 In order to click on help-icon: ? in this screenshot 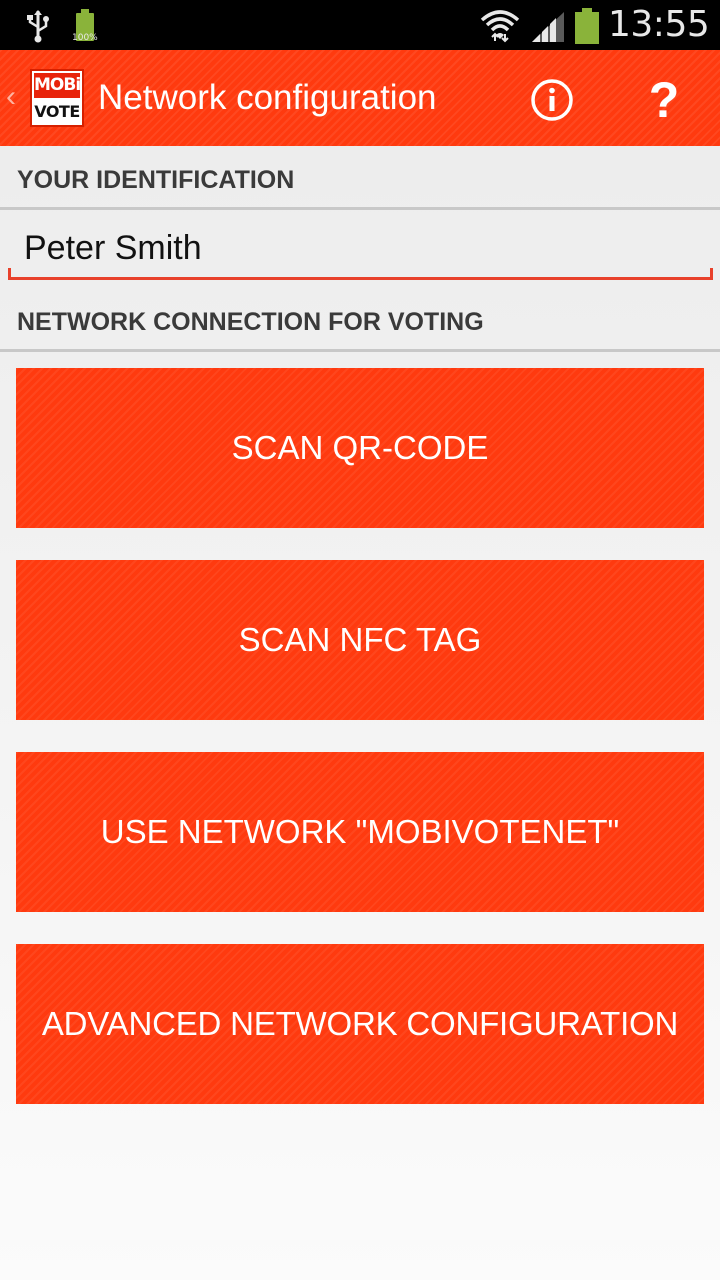, I will do `click(664, 100)`.